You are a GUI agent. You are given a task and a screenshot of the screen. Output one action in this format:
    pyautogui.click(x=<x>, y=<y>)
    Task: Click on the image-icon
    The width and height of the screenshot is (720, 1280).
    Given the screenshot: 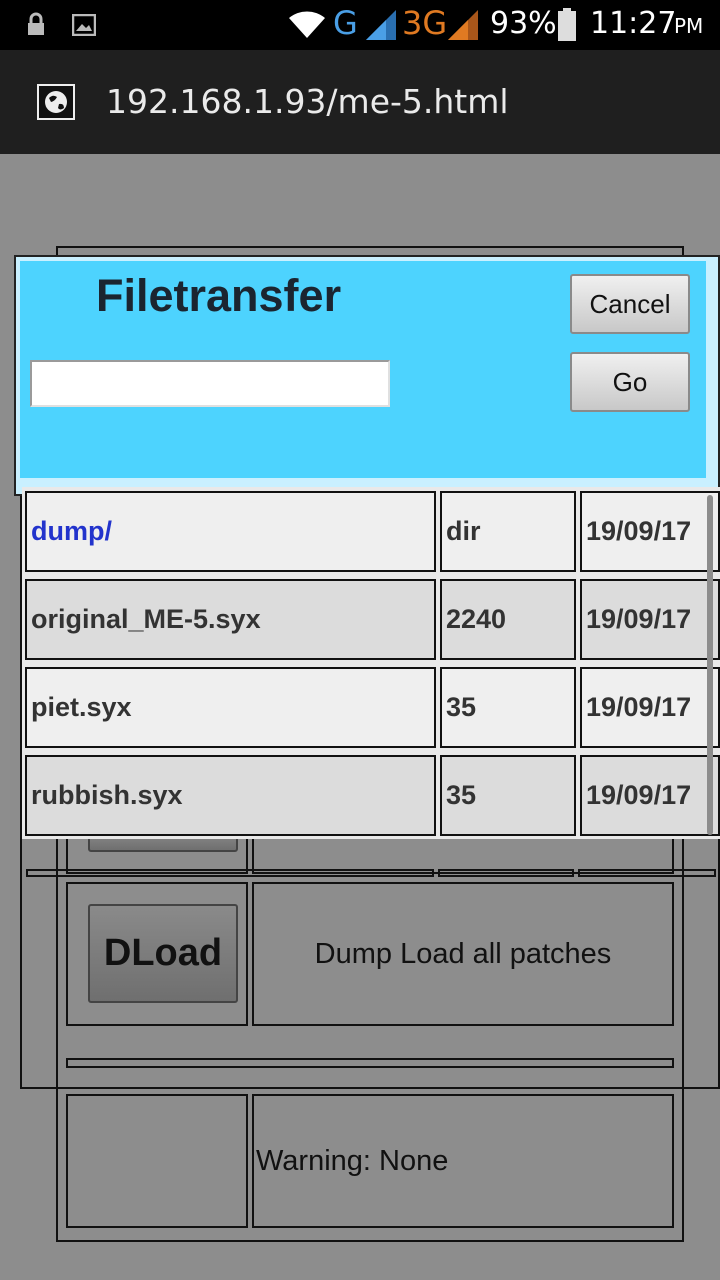 What is the action you would take?
    pyautogui.click(x=84, y=25)
    